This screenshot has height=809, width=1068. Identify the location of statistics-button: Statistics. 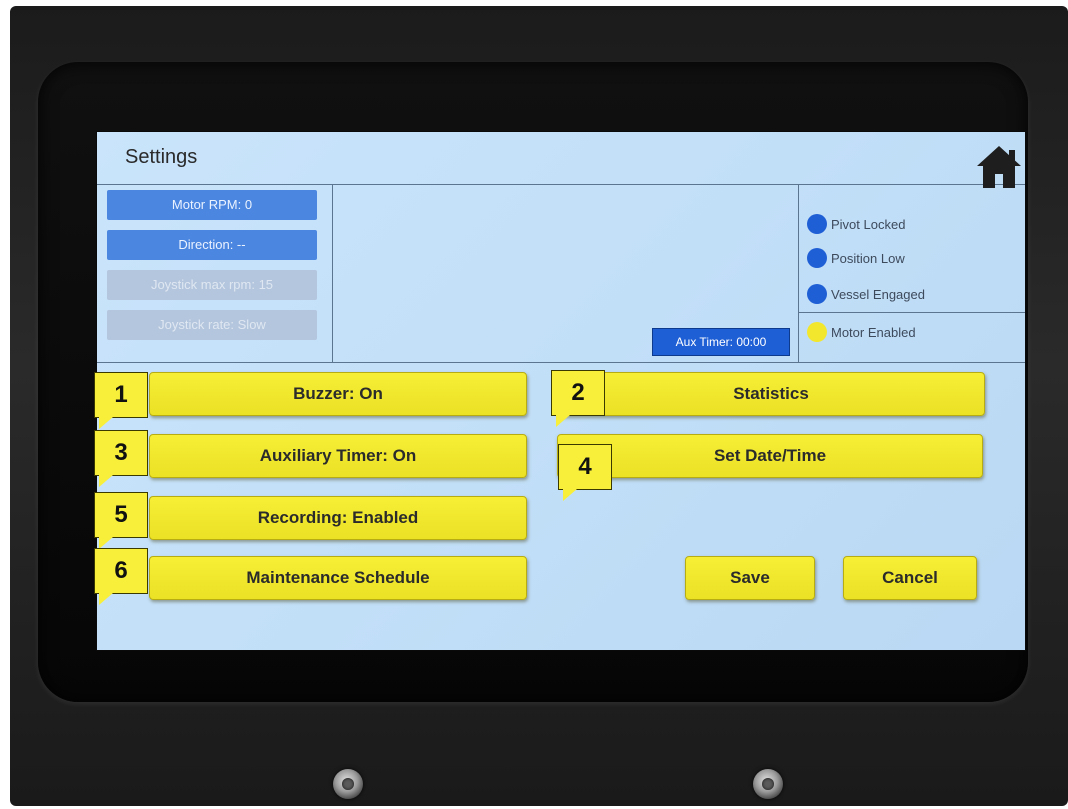
(771, 394).